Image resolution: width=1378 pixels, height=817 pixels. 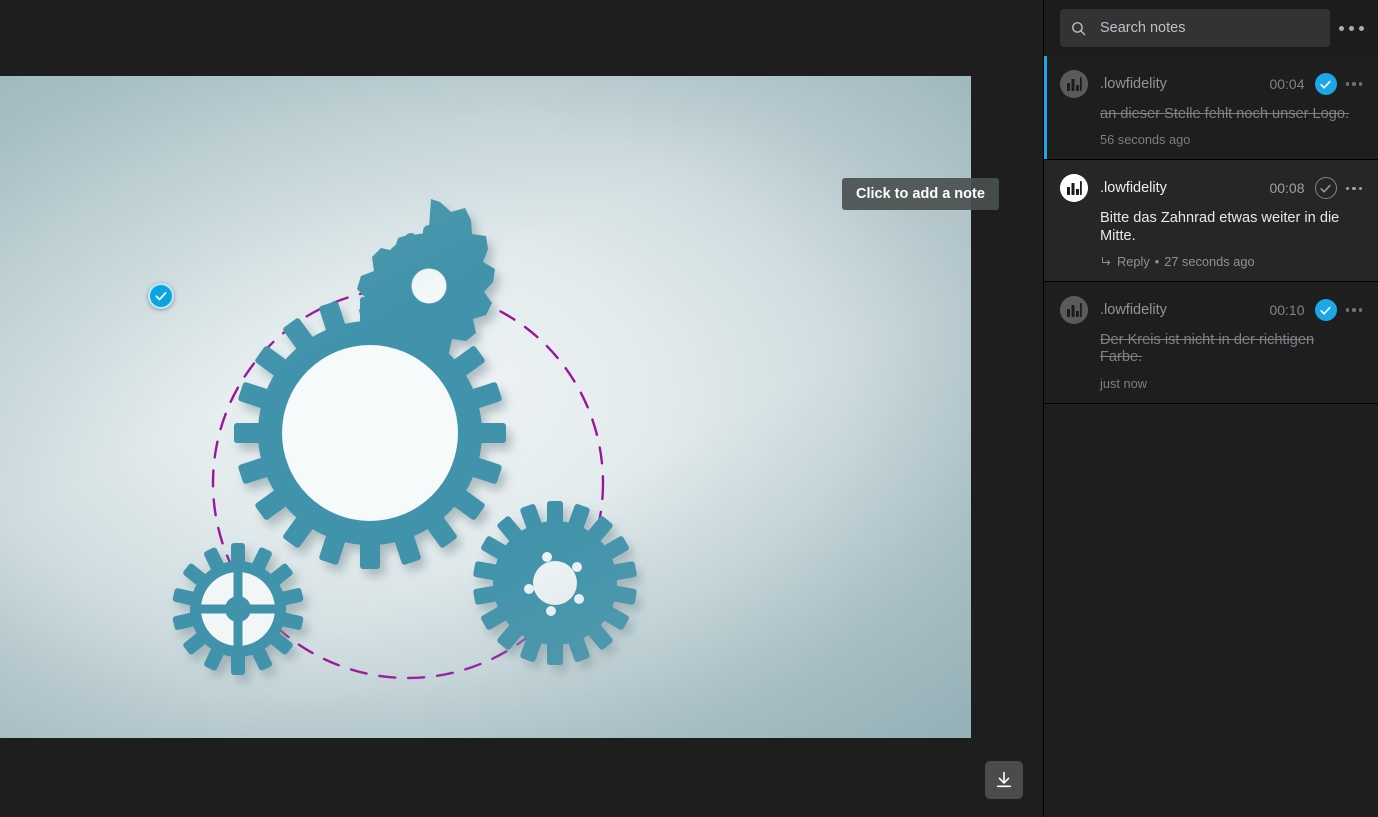 I want to click on more-options-icon, so click(x=1351, y=28).